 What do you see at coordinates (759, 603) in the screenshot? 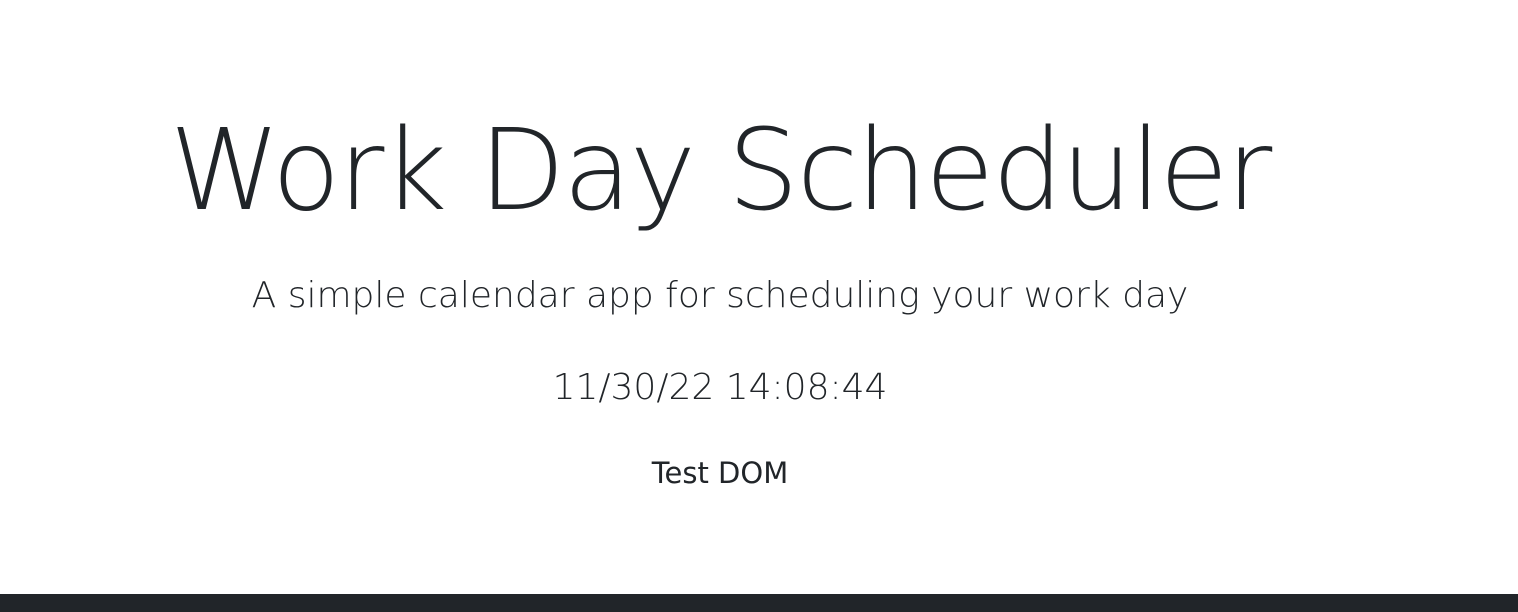
I see `header-bottom-border` at bounding box center [759, 603].